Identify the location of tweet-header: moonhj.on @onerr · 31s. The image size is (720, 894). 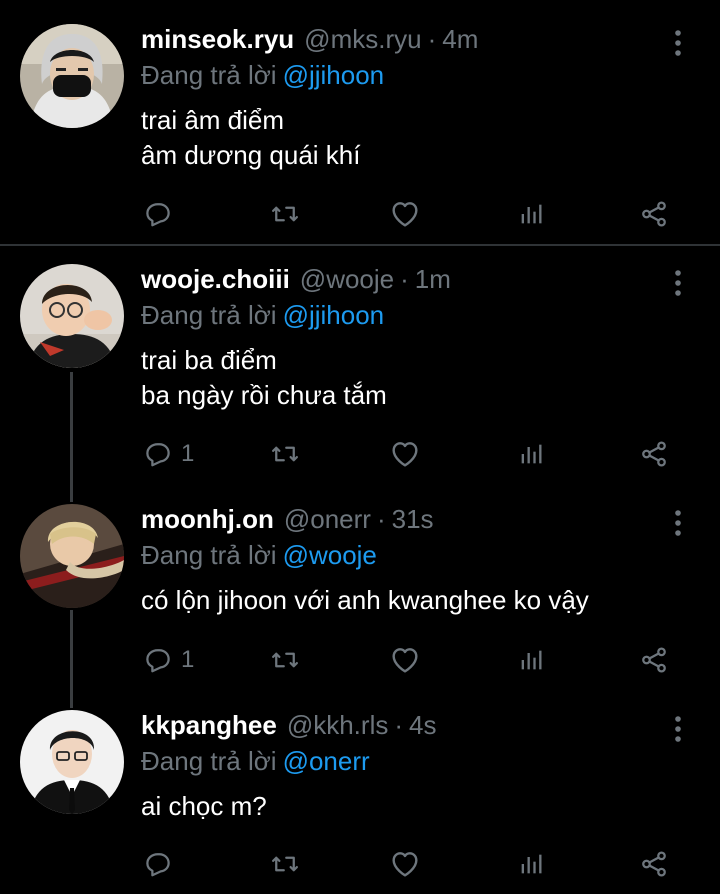
(287, 522).